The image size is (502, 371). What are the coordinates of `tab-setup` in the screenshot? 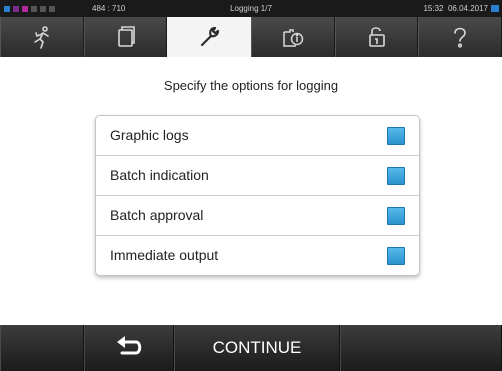 It's located at (209, 37).